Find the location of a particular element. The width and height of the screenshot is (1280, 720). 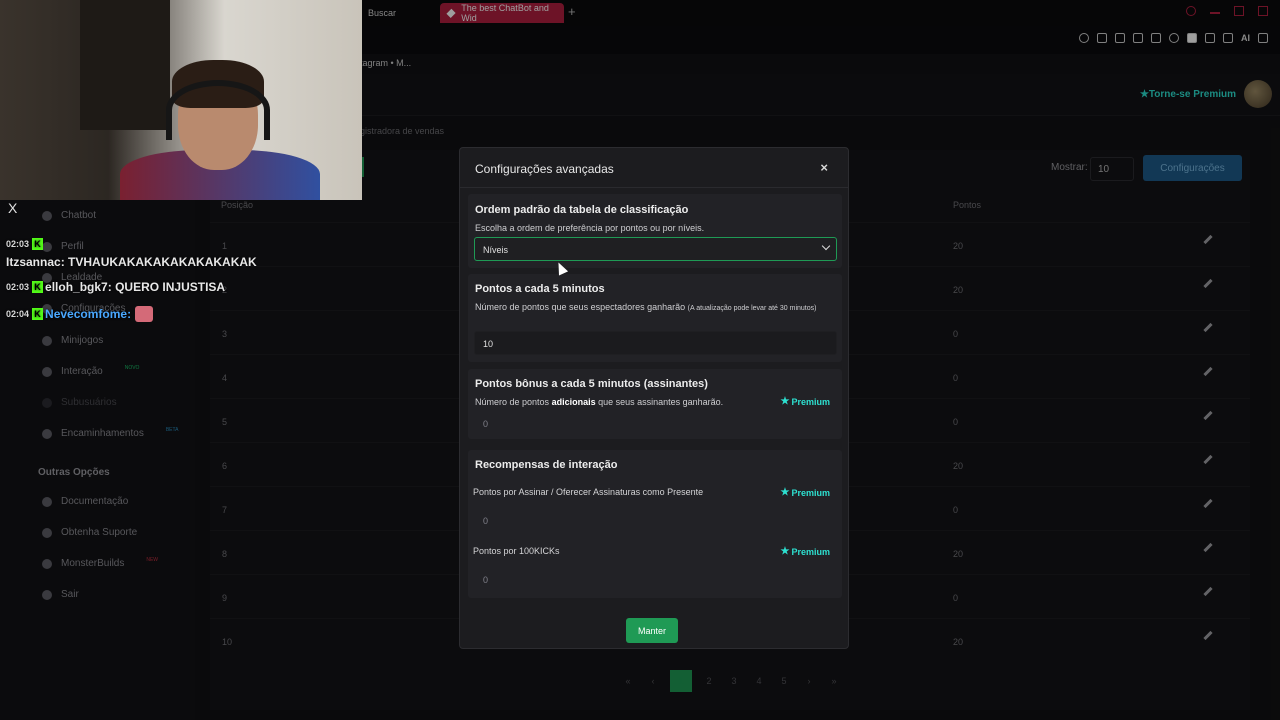

divider is located at coordinates (654, 187).